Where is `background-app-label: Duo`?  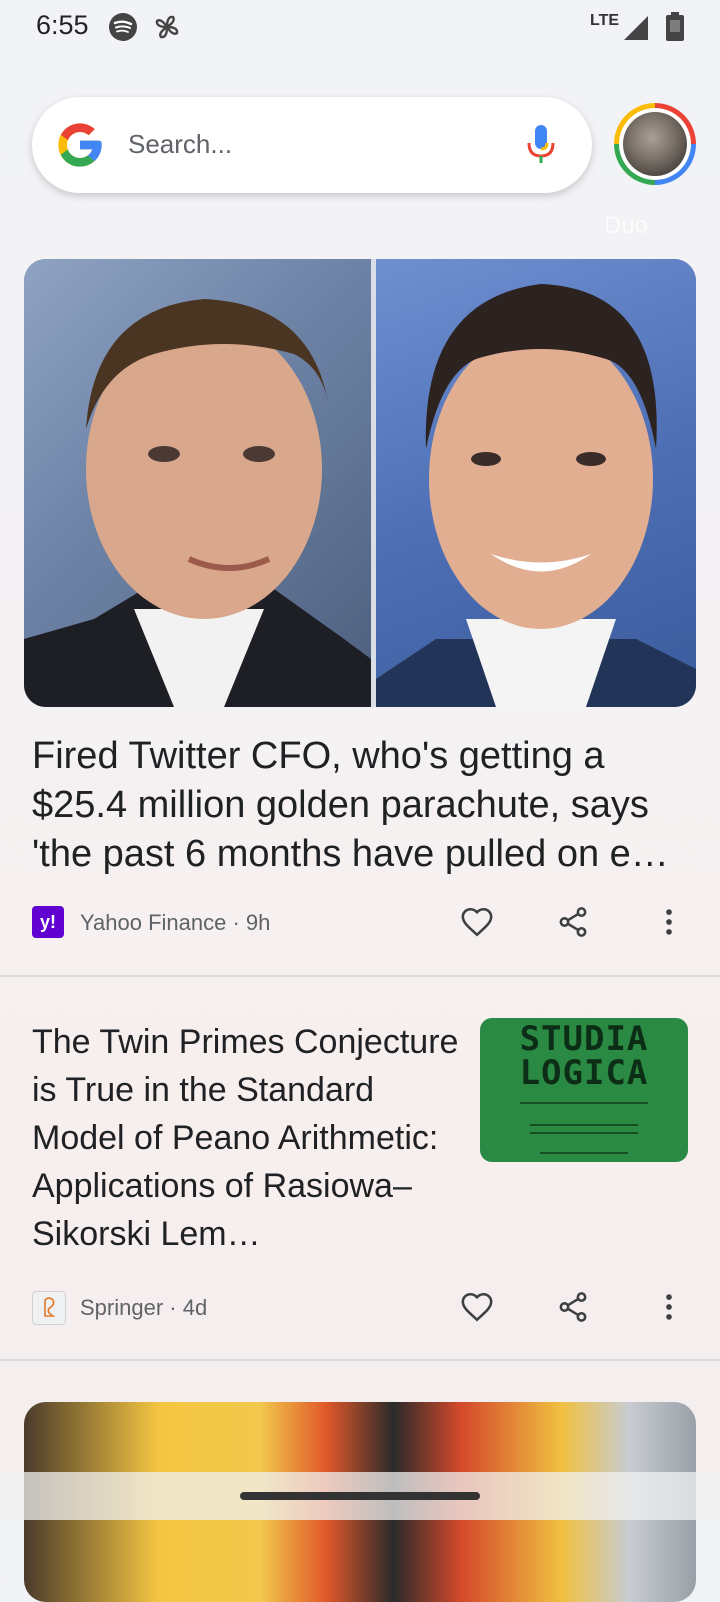
background-app-label: Duo is located at coordinates (626, 225).